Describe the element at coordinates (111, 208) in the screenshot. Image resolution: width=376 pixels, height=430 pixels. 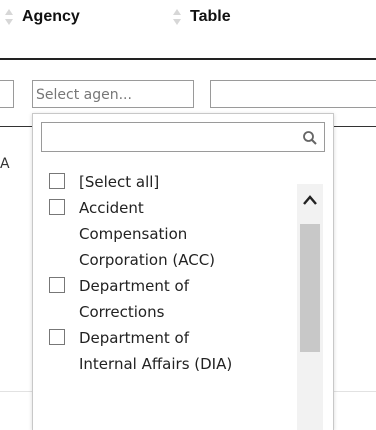
I see `option-label: Accident` at that location.